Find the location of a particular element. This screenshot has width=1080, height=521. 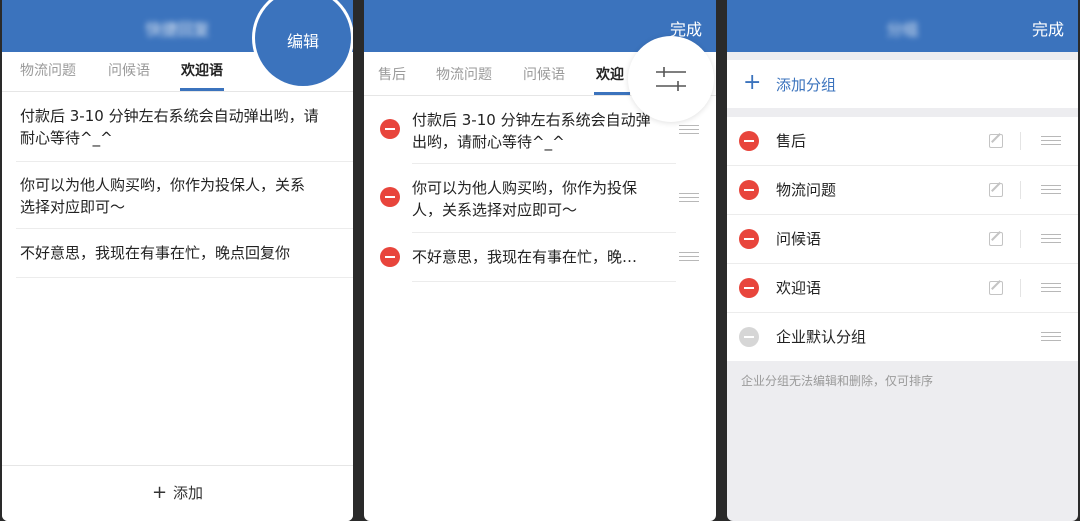

bottom-bar: + 添加 is located at coordinates (177, 493).